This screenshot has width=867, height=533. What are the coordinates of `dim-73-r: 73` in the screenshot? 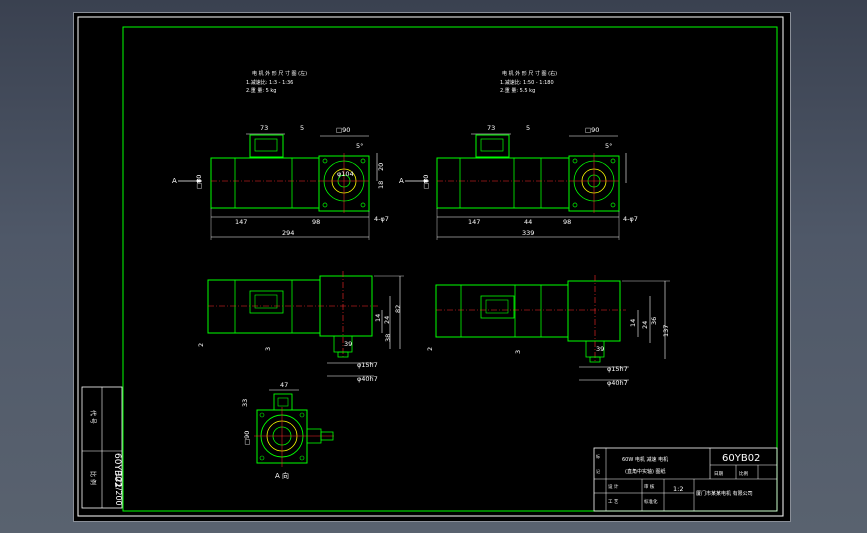 It's located at (491, 128).